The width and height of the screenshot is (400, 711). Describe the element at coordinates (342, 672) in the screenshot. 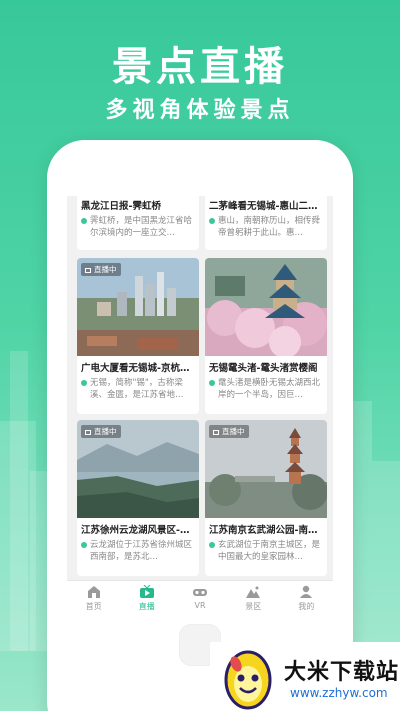

I see `watermark-site-name: 大米下载站` at that location.